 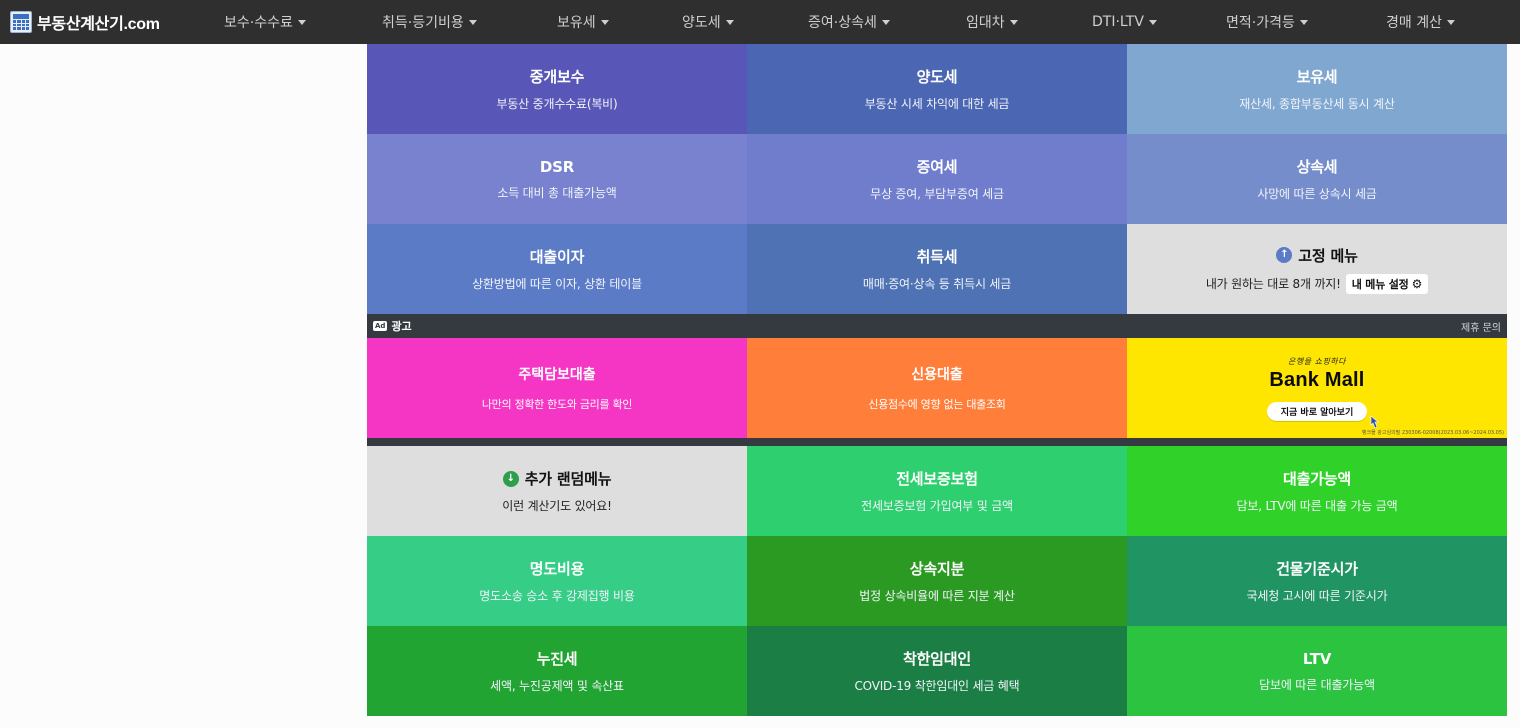 I want to click on tile-desc: 담보에 따른 대출가능액, so click(x=1317, y=684).